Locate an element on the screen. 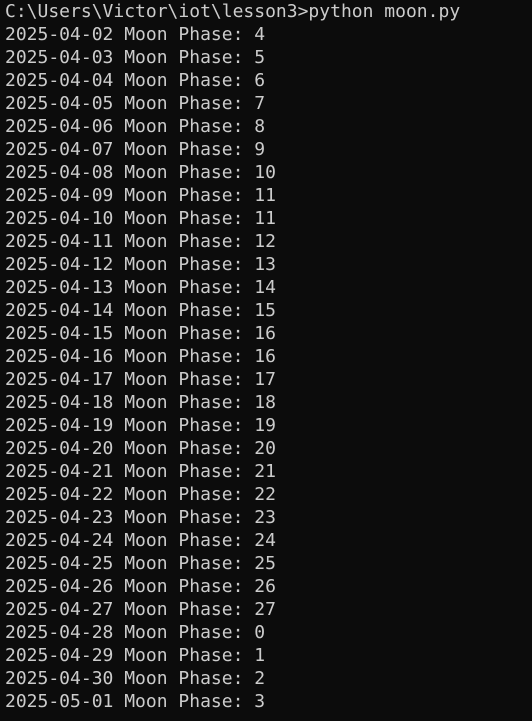  output-line: 2025-04-24 Moon Phase: 24 is located at coordinates (140, 540).